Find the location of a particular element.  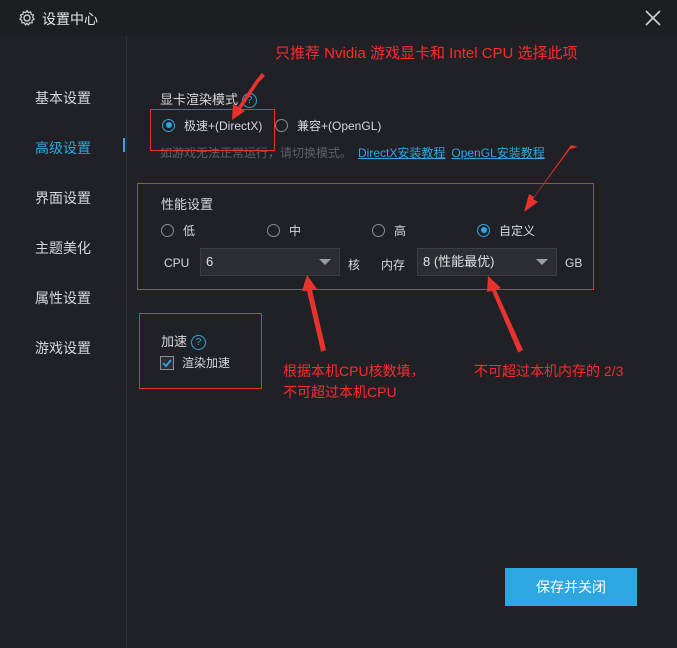

arrow-to-directx is located at coordinates (248, 96).